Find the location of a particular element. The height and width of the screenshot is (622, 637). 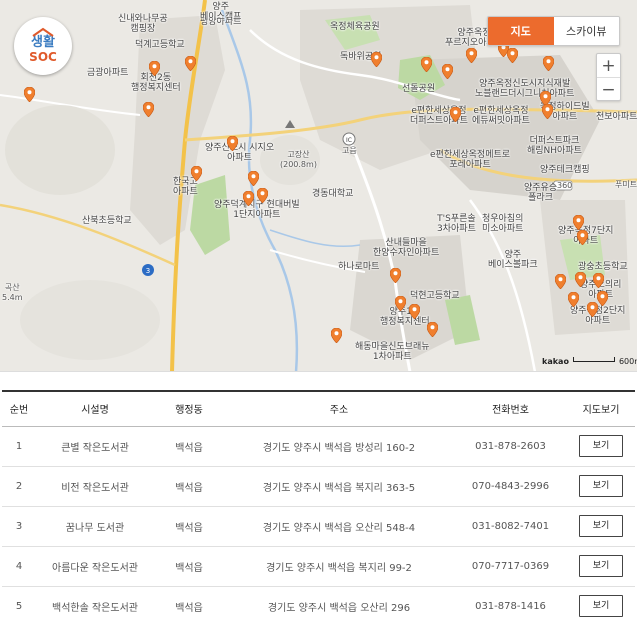

header-name: 시설명 is located at coordinates (95, 411).